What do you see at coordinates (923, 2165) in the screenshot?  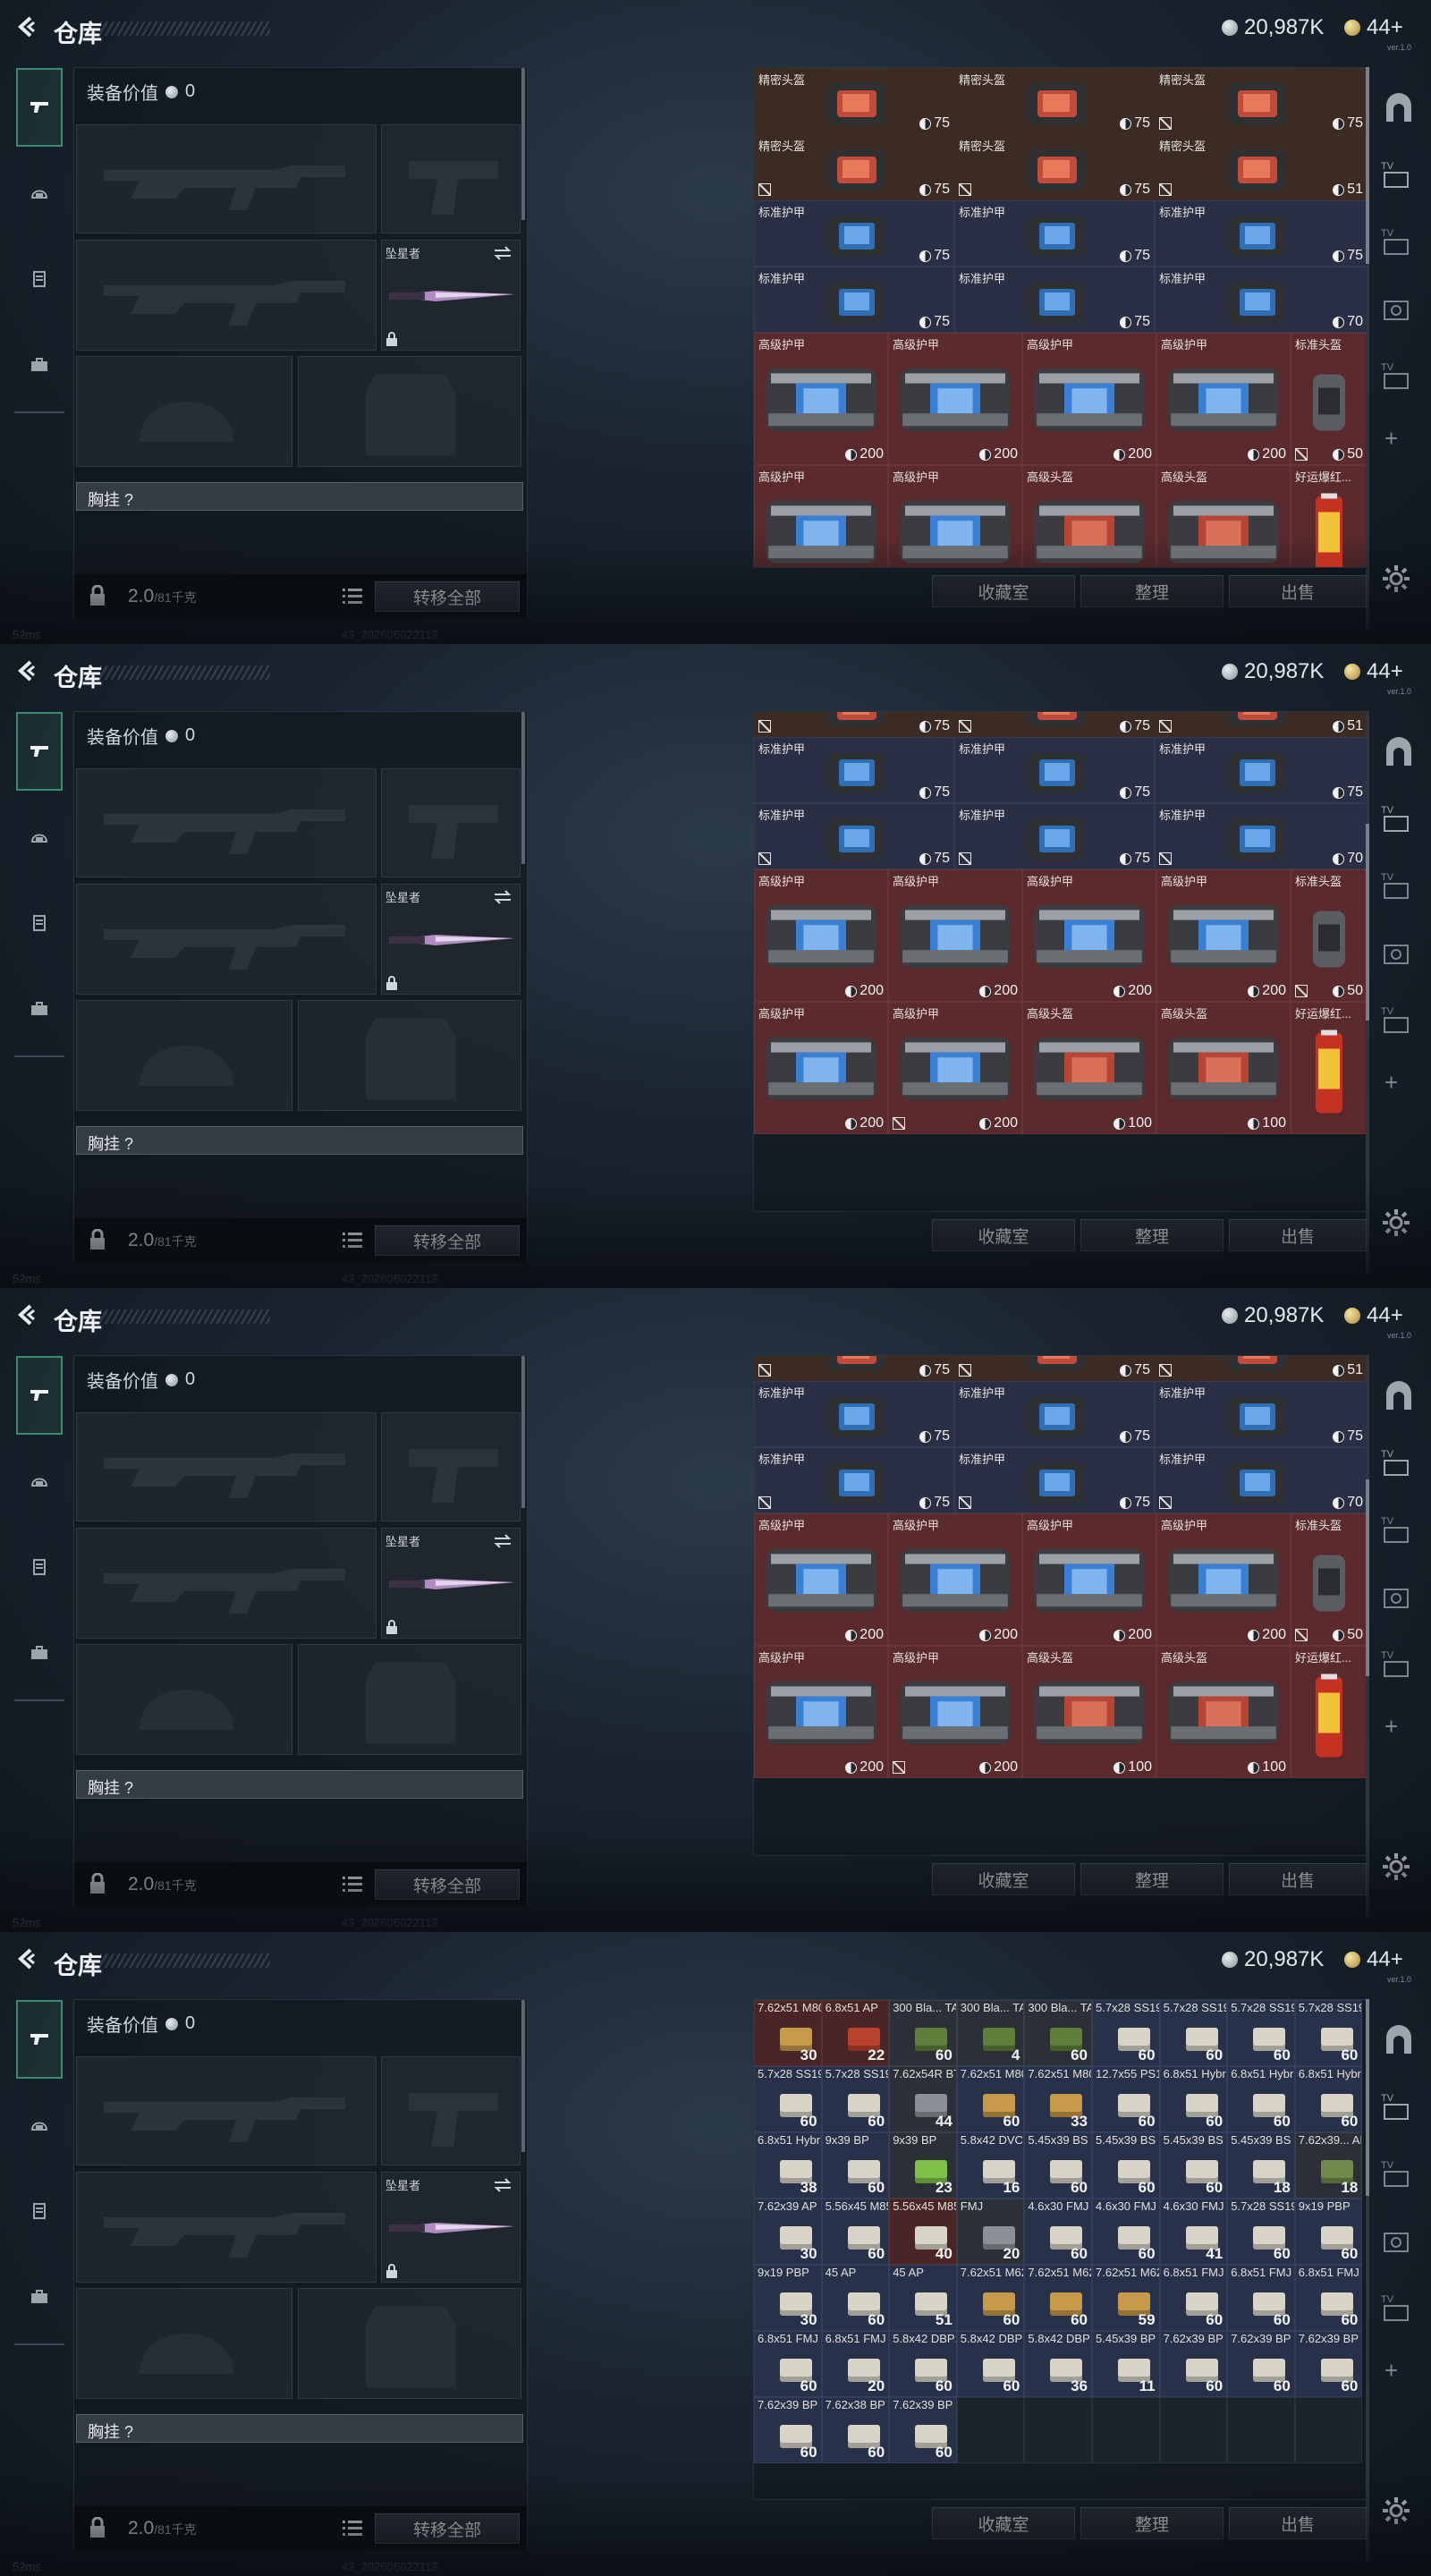 I see `ammo-item: 9x39 BP 23` at bounding box center [923, 2165].